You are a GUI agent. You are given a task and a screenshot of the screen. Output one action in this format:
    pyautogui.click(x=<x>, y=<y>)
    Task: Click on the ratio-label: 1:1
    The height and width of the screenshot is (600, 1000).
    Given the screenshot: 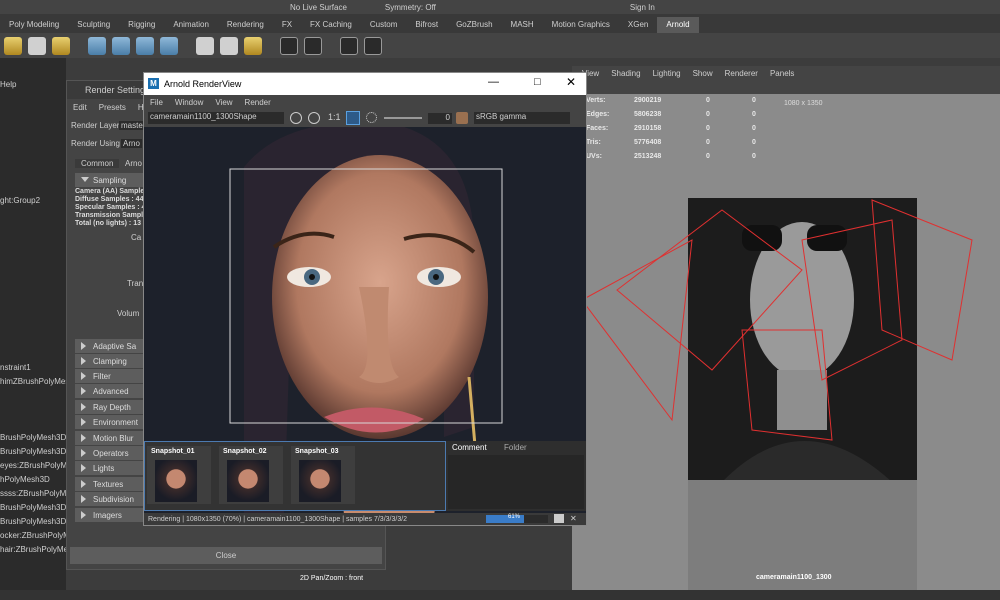 What is the action you would take?
    pyautogui.click(x=334, y=117)
    